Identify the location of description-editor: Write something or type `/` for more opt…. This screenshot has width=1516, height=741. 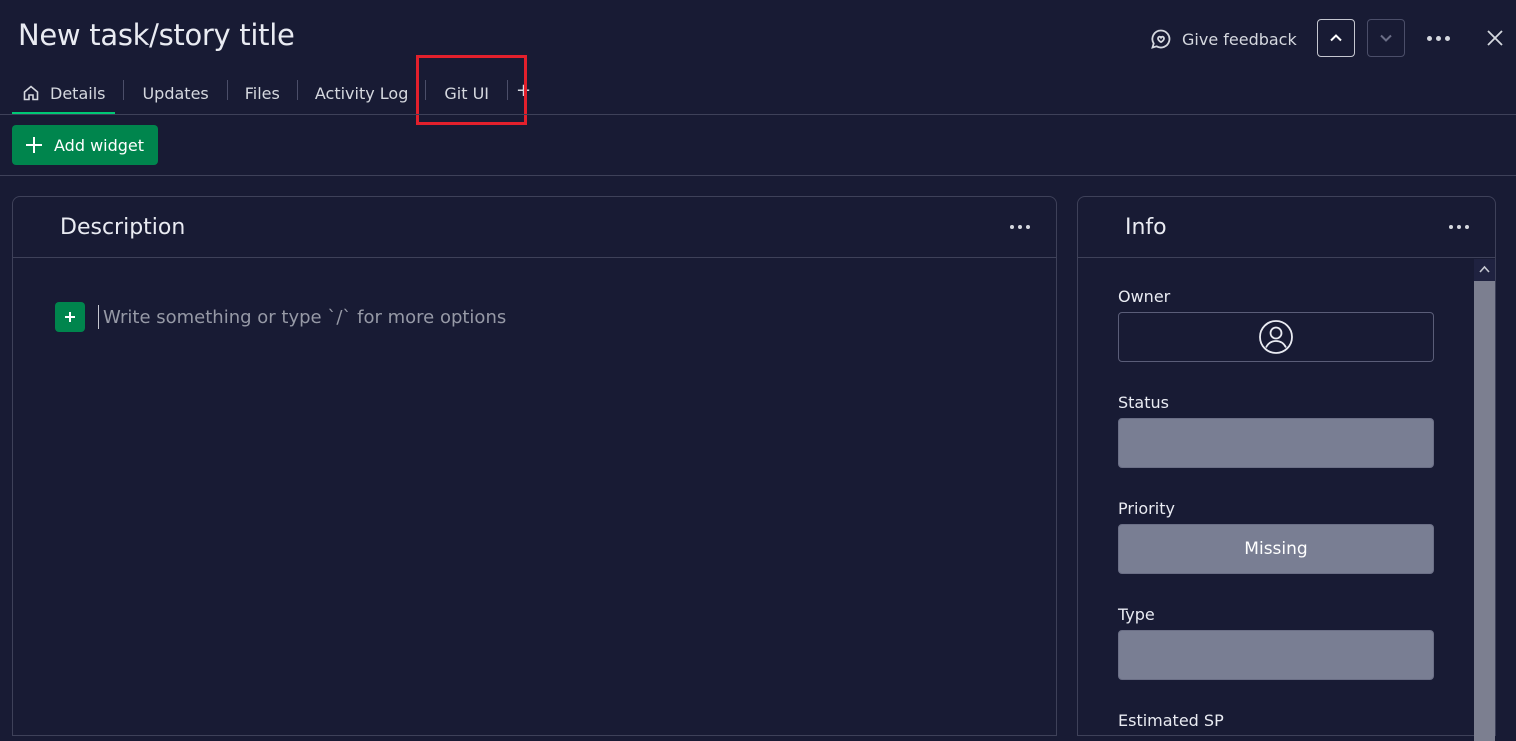
(280, 317).